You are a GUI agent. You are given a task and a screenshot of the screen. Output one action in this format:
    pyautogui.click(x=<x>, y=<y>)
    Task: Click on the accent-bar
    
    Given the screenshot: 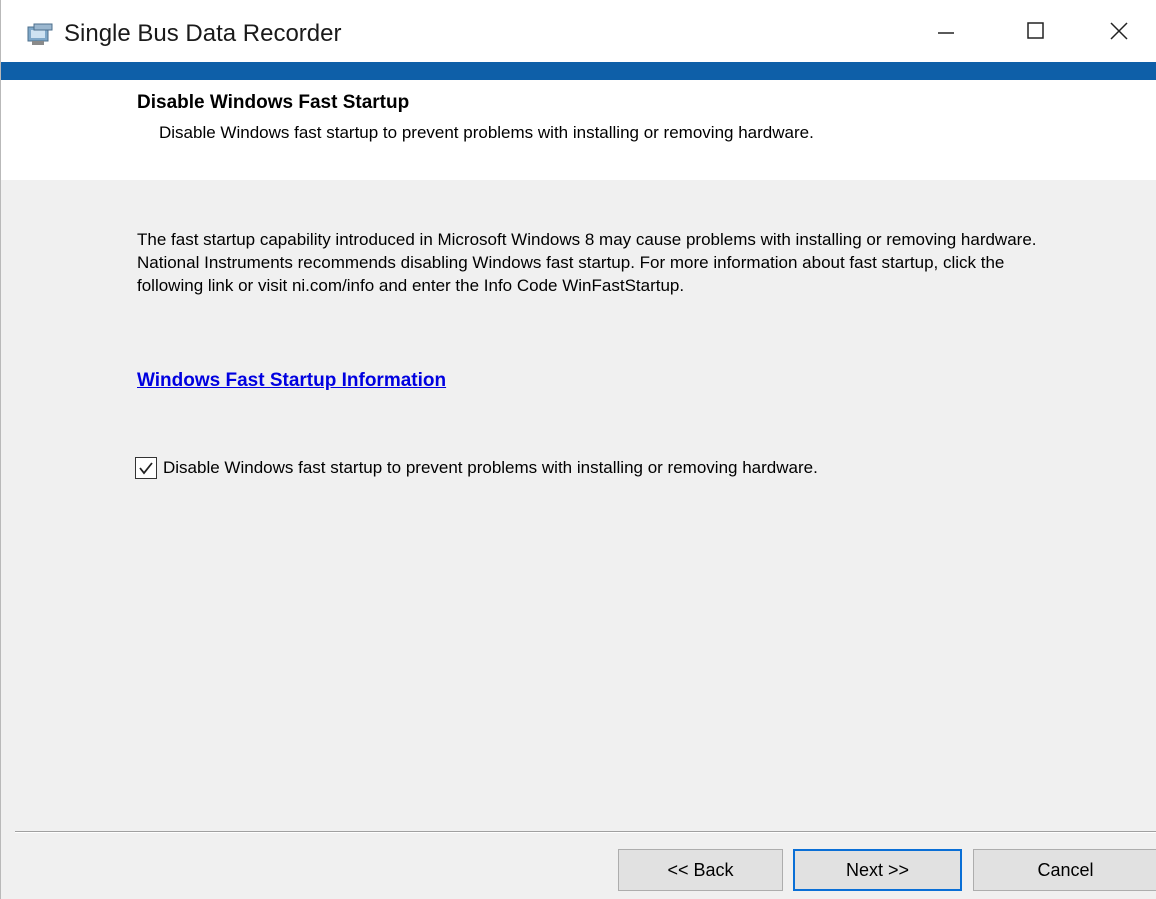 What is the action you would take?
    pyautogui.click(x=578, y=71)
    